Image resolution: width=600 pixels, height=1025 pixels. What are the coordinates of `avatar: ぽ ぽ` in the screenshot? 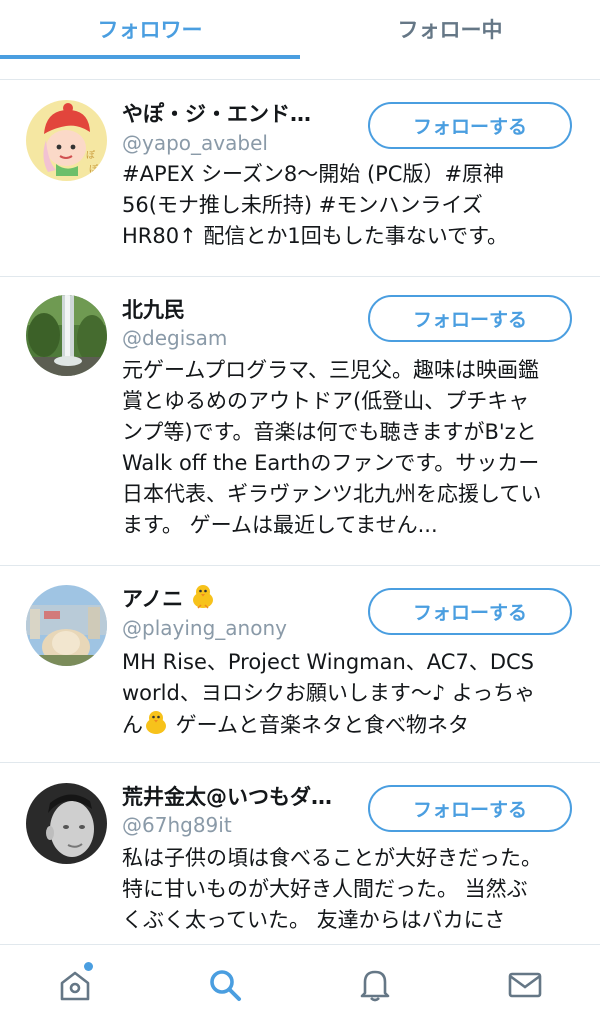 It's located at (66, 140).